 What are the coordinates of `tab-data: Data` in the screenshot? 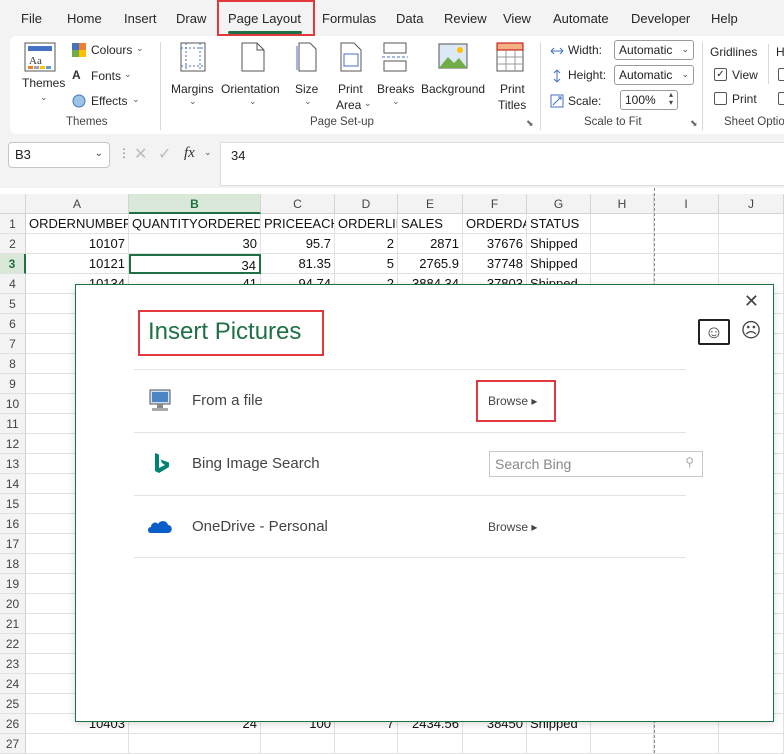 It's located at (409, 18).